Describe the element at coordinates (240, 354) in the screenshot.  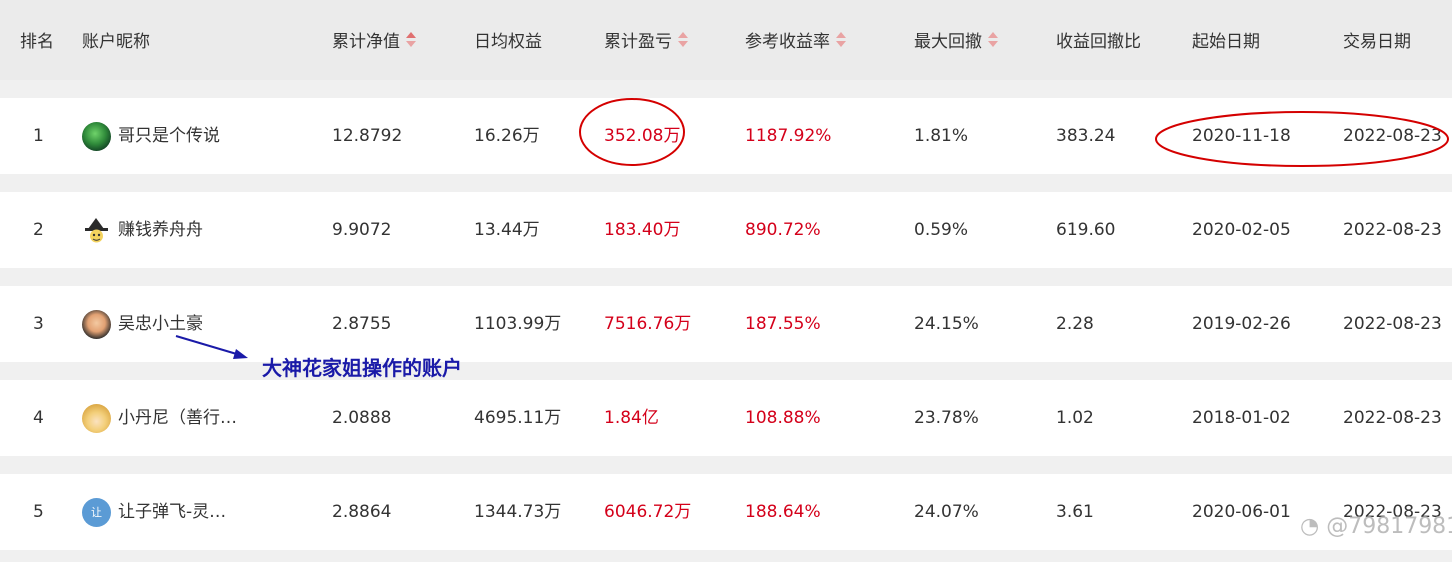
I see `arrow-head-icon` at that location.